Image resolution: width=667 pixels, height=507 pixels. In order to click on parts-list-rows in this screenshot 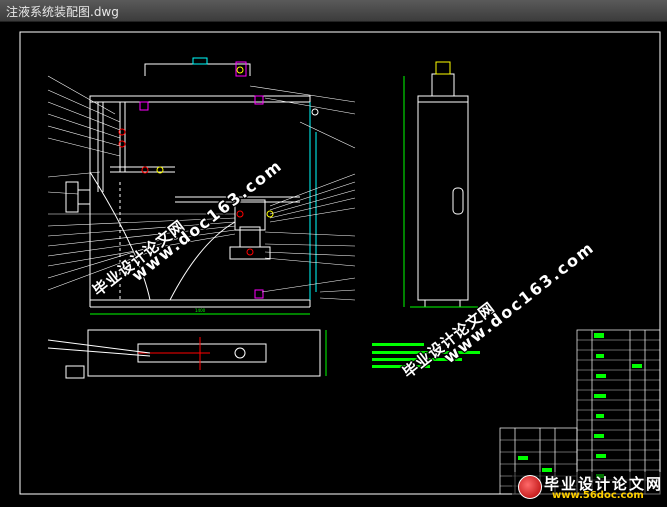, I will do `click(580, 413)`.